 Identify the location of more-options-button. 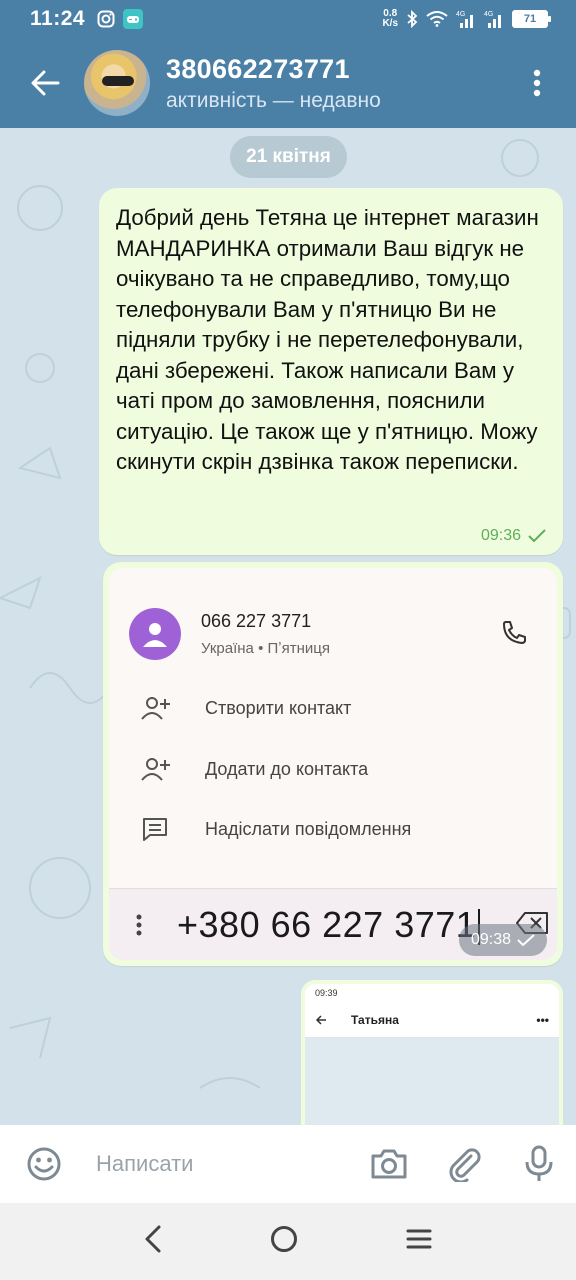
(537, 83).